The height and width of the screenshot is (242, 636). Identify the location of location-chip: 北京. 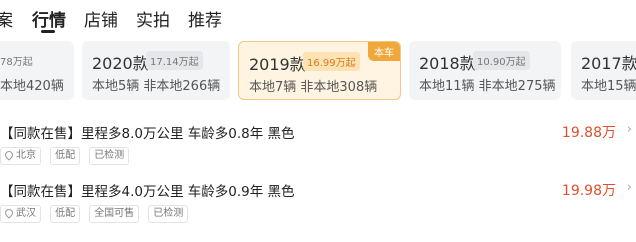
(20, 156).